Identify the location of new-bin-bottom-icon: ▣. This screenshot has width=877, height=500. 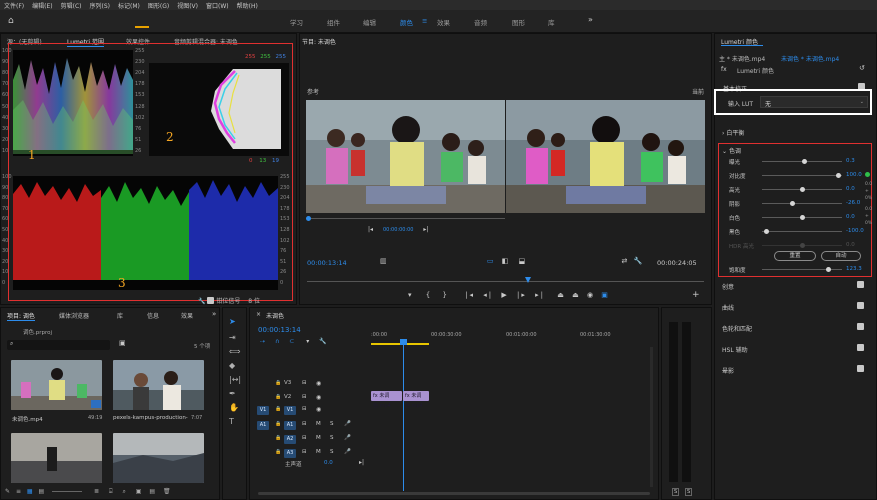
(139, 491).